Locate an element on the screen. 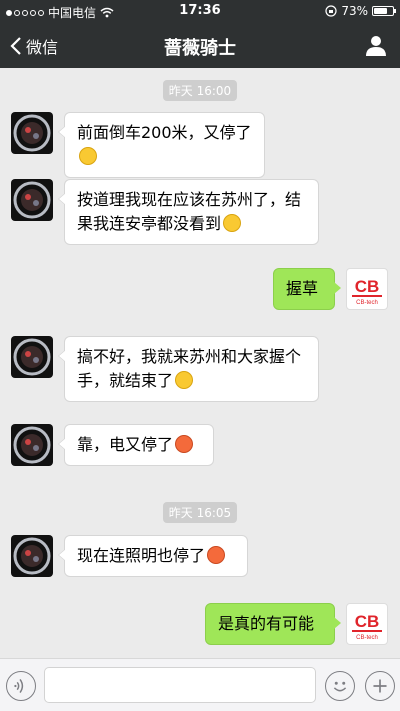 Image resolution: width=400 pixels, height=711 pixels. message-bubble-sent: 握草 is located at coordinates (307, 289).